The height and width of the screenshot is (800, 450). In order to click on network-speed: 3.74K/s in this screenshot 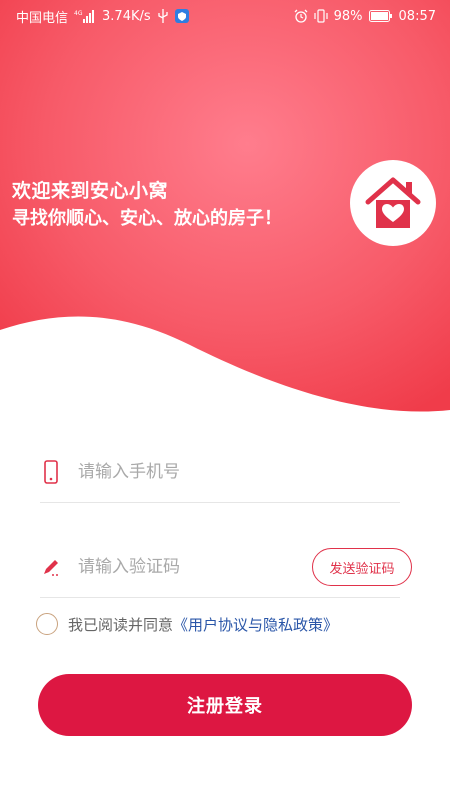, I will do `click(126, 16)`.